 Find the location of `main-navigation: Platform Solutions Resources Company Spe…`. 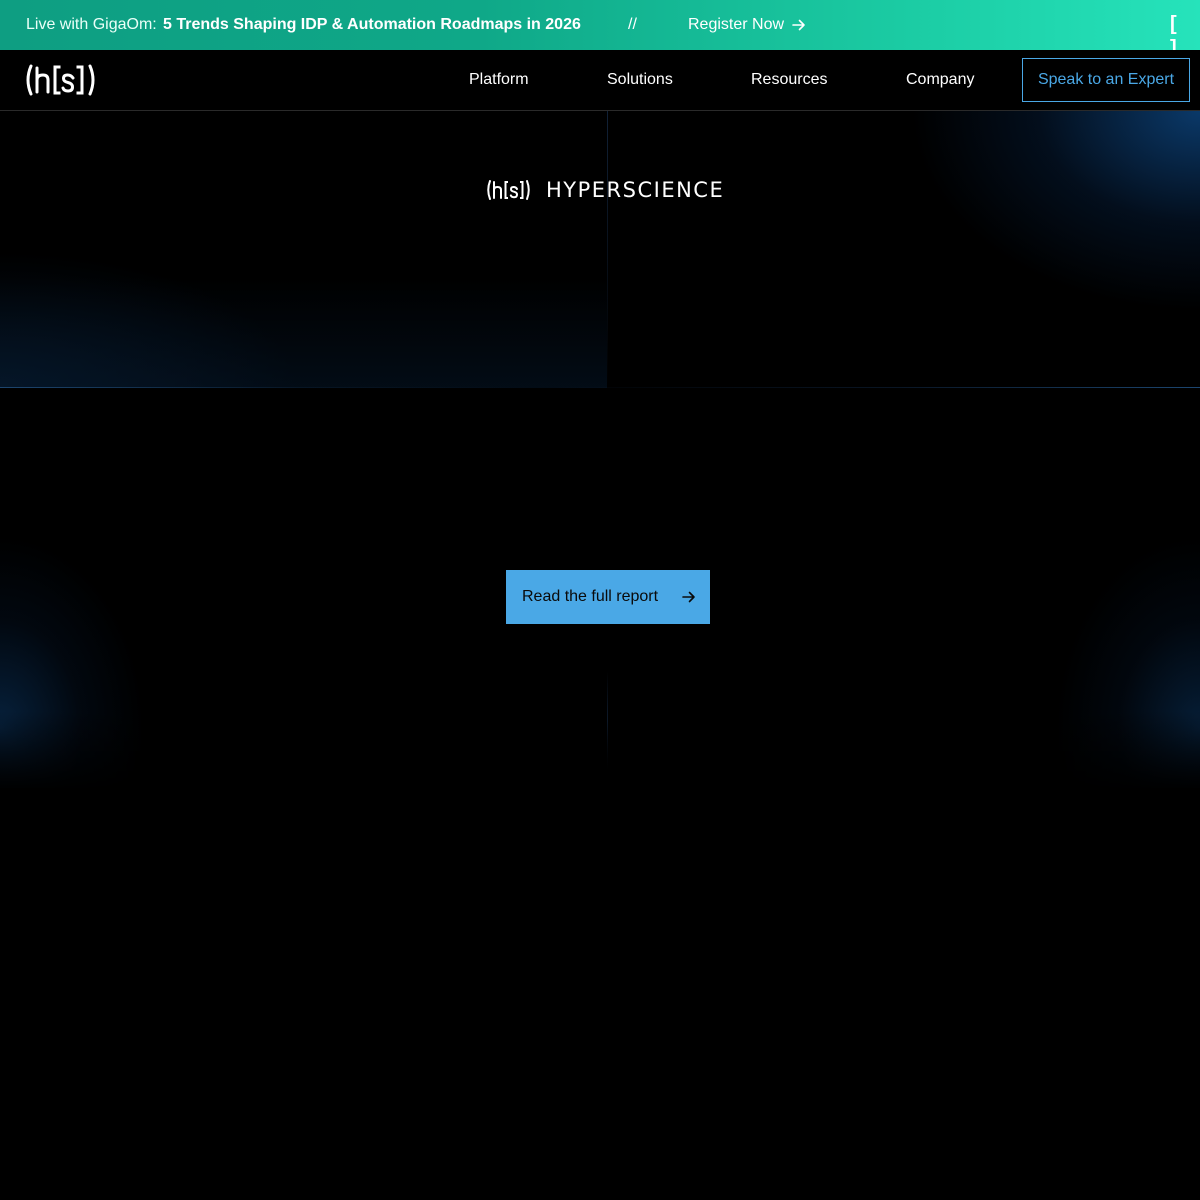

main-navigation: Platform Solutions Resources Company Spe… is located at coordinates (600, 80).